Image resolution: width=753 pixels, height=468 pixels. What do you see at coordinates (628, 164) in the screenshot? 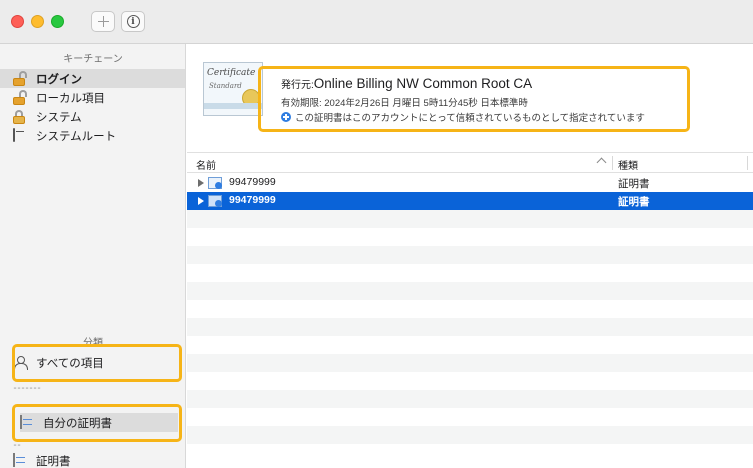
I see `column-header-kind: 種類` at bounding box center [628, 164].